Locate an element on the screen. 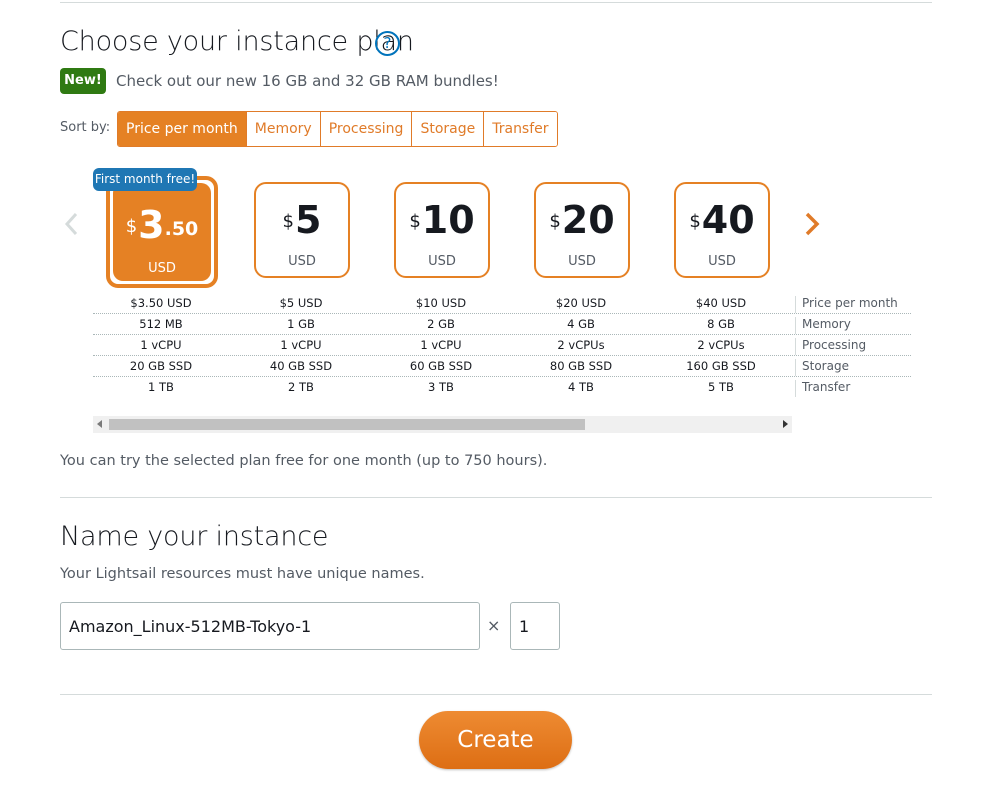 This screenshot has height=795, width=996. sort-storage-button: Storage is located at coordinates (447, 129).